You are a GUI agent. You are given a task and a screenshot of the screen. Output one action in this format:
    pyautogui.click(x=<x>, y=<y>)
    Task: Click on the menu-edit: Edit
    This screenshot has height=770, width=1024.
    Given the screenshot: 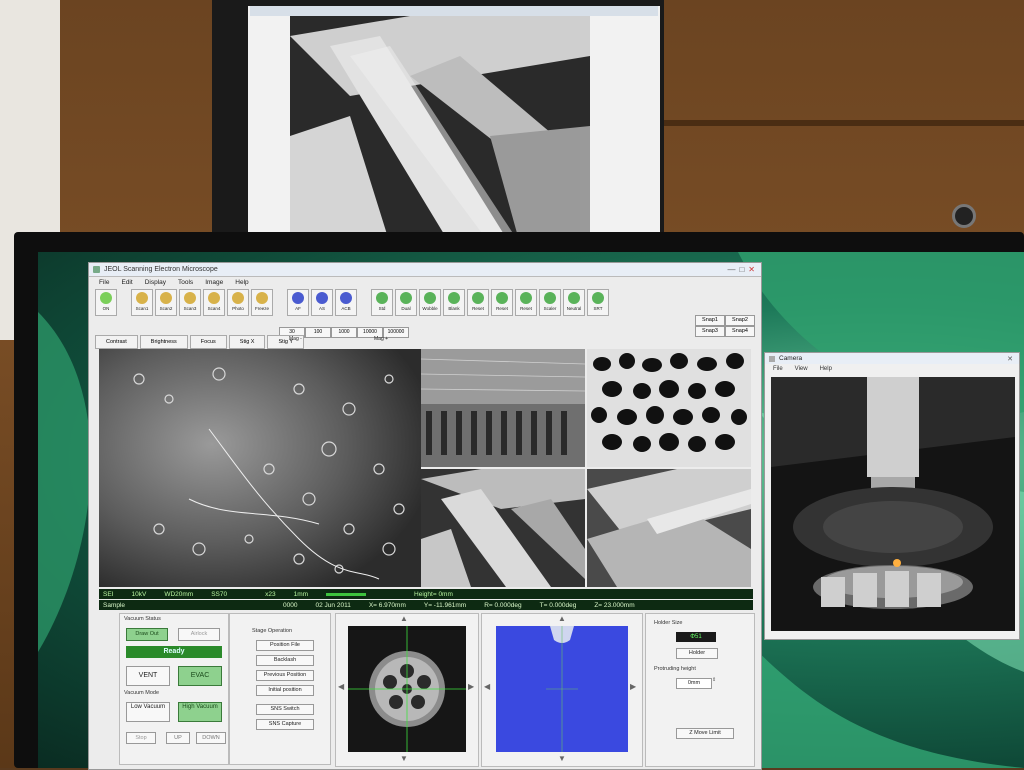 What is the action you would take?
    pyautogui.click(x=126, y=282)
    